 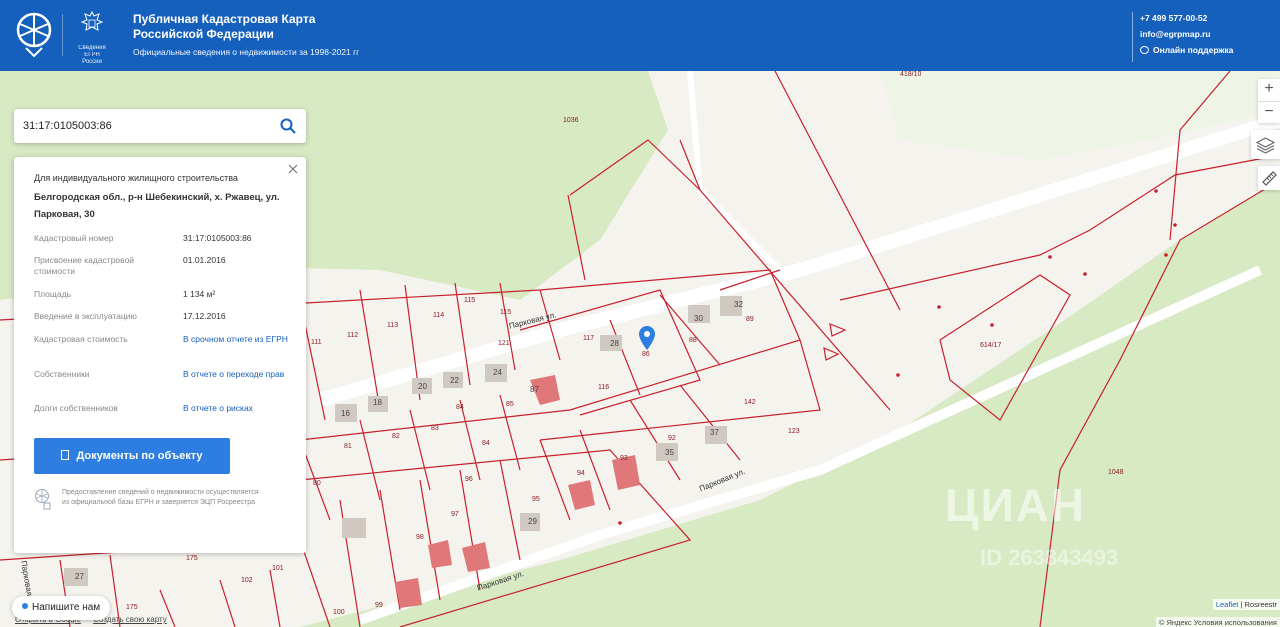 I want to click on house-number-label: 28, so click(x=614, y=343).